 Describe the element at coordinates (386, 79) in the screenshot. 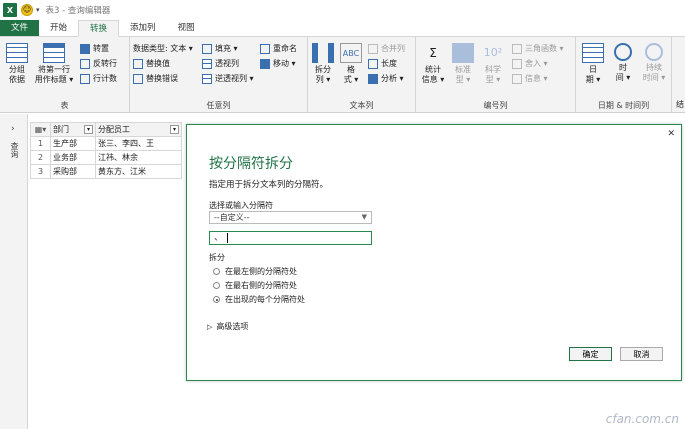

I see `analyze-button: 分析 ▾` at that location.